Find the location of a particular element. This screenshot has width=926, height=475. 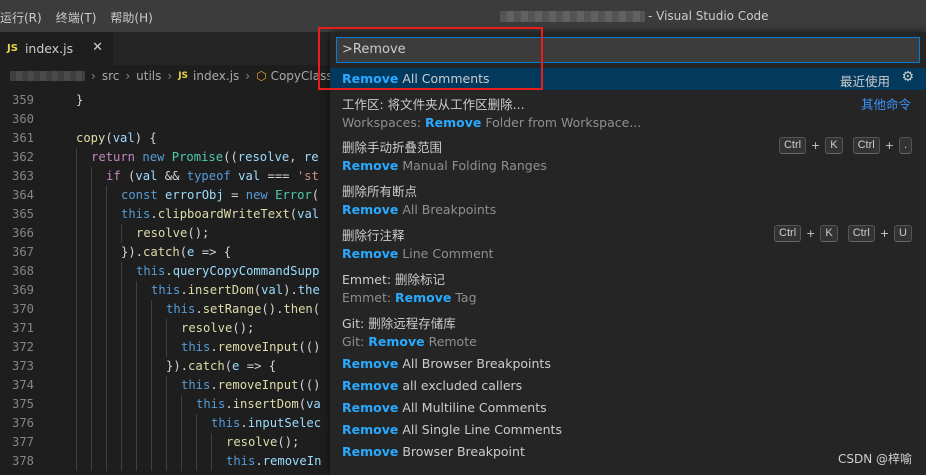

code-text: return new Promise((resolve, re is located at coordinates (205, 157).